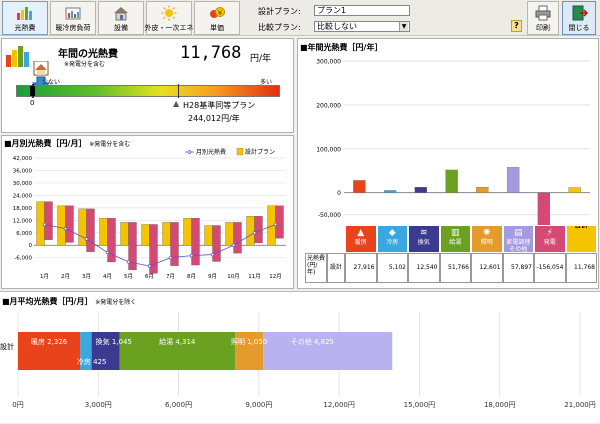  What do you see at coordinates (233, 276) in the screenshot?
I see `x-tick-label: 10月` at bounding box center [233, 276].